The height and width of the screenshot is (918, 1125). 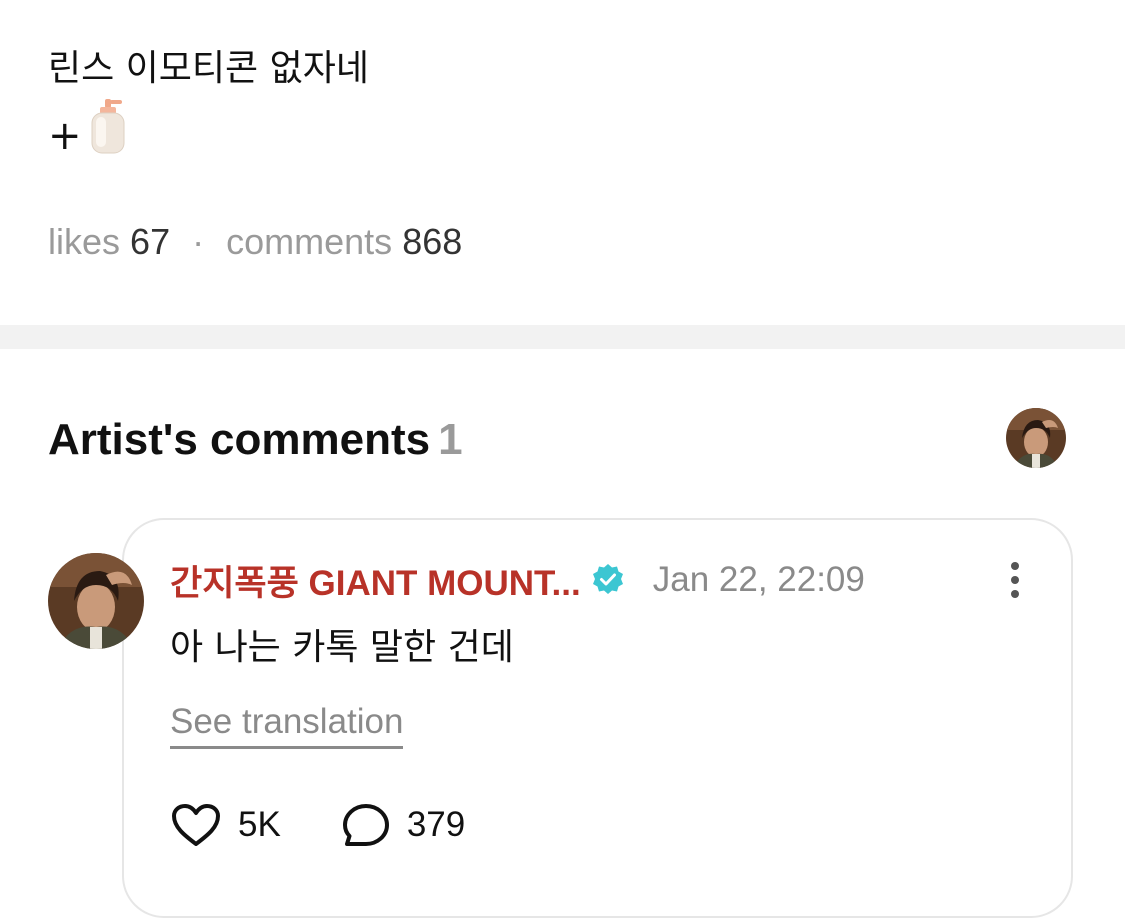 I want to click on reply-count: 379, so click(x=436, y=824).